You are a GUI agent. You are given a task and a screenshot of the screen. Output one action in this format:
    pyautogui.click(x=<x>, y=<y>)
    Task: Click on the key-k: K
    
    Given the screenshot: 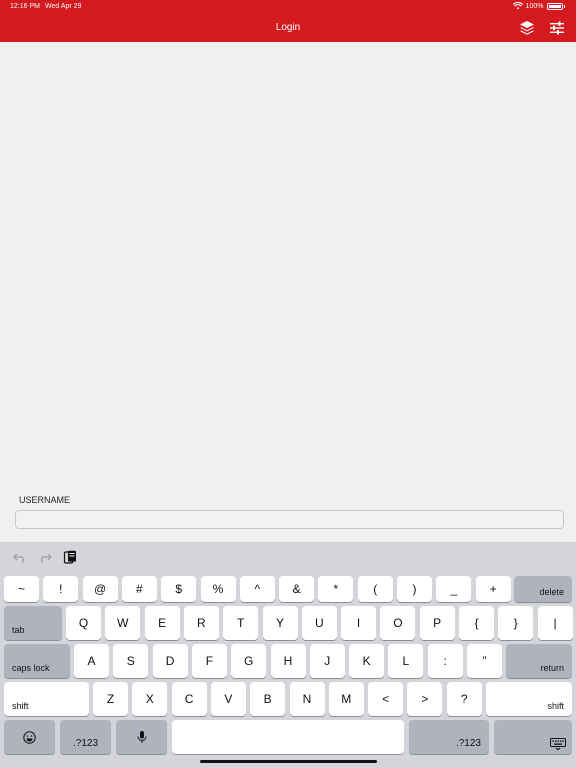 What is the action you would take?
    pyautogui.click(x=367, y=661)
    